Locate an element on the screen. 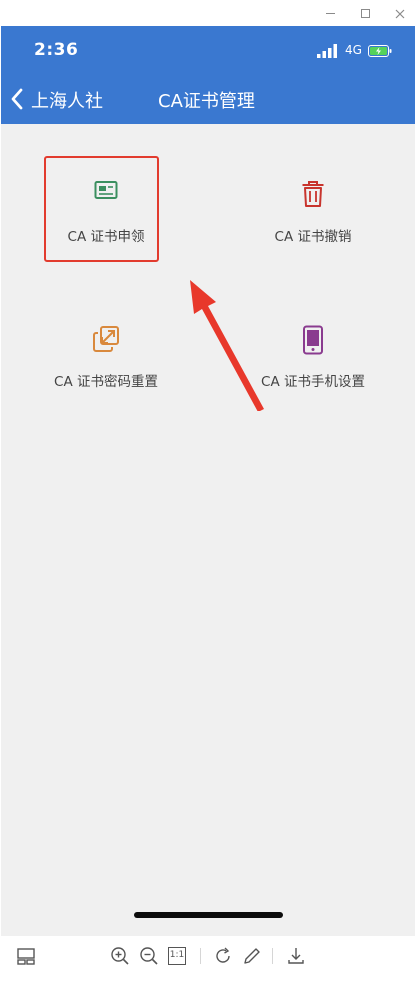  annotation-arrow is located at coordinates (227, 345).